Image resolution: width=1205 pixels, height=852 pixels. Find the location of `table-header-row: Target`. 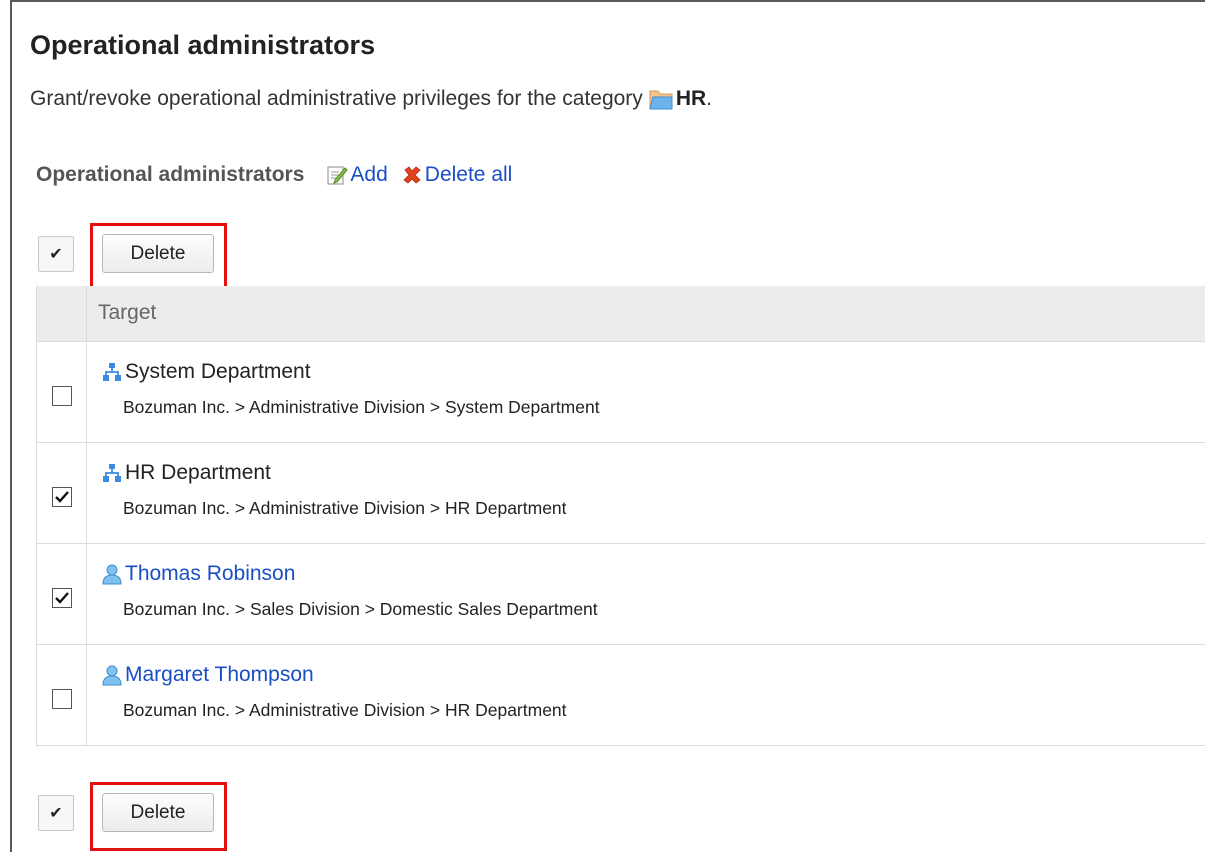

table-header-row: Target is located at coordinates (620, 314).